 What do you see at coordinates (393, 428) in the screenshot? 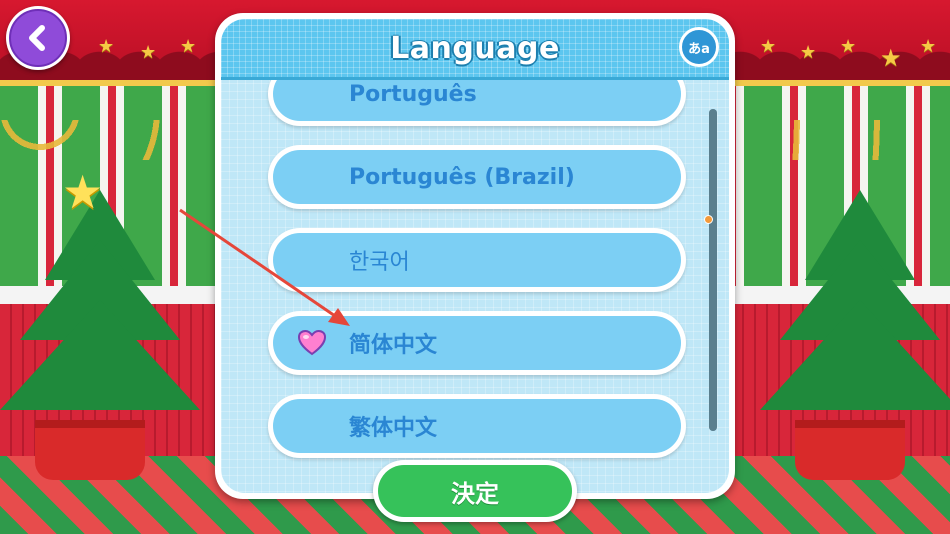
I see `language-option-label: 繁体中文` at bounding box center [393, 428].